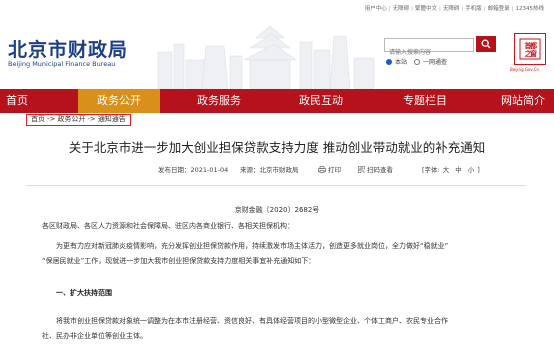 The image size is (554, 350). Describe the element at coordinates (389, 61) in the screenshot. I see `radio-this-site` at that location.